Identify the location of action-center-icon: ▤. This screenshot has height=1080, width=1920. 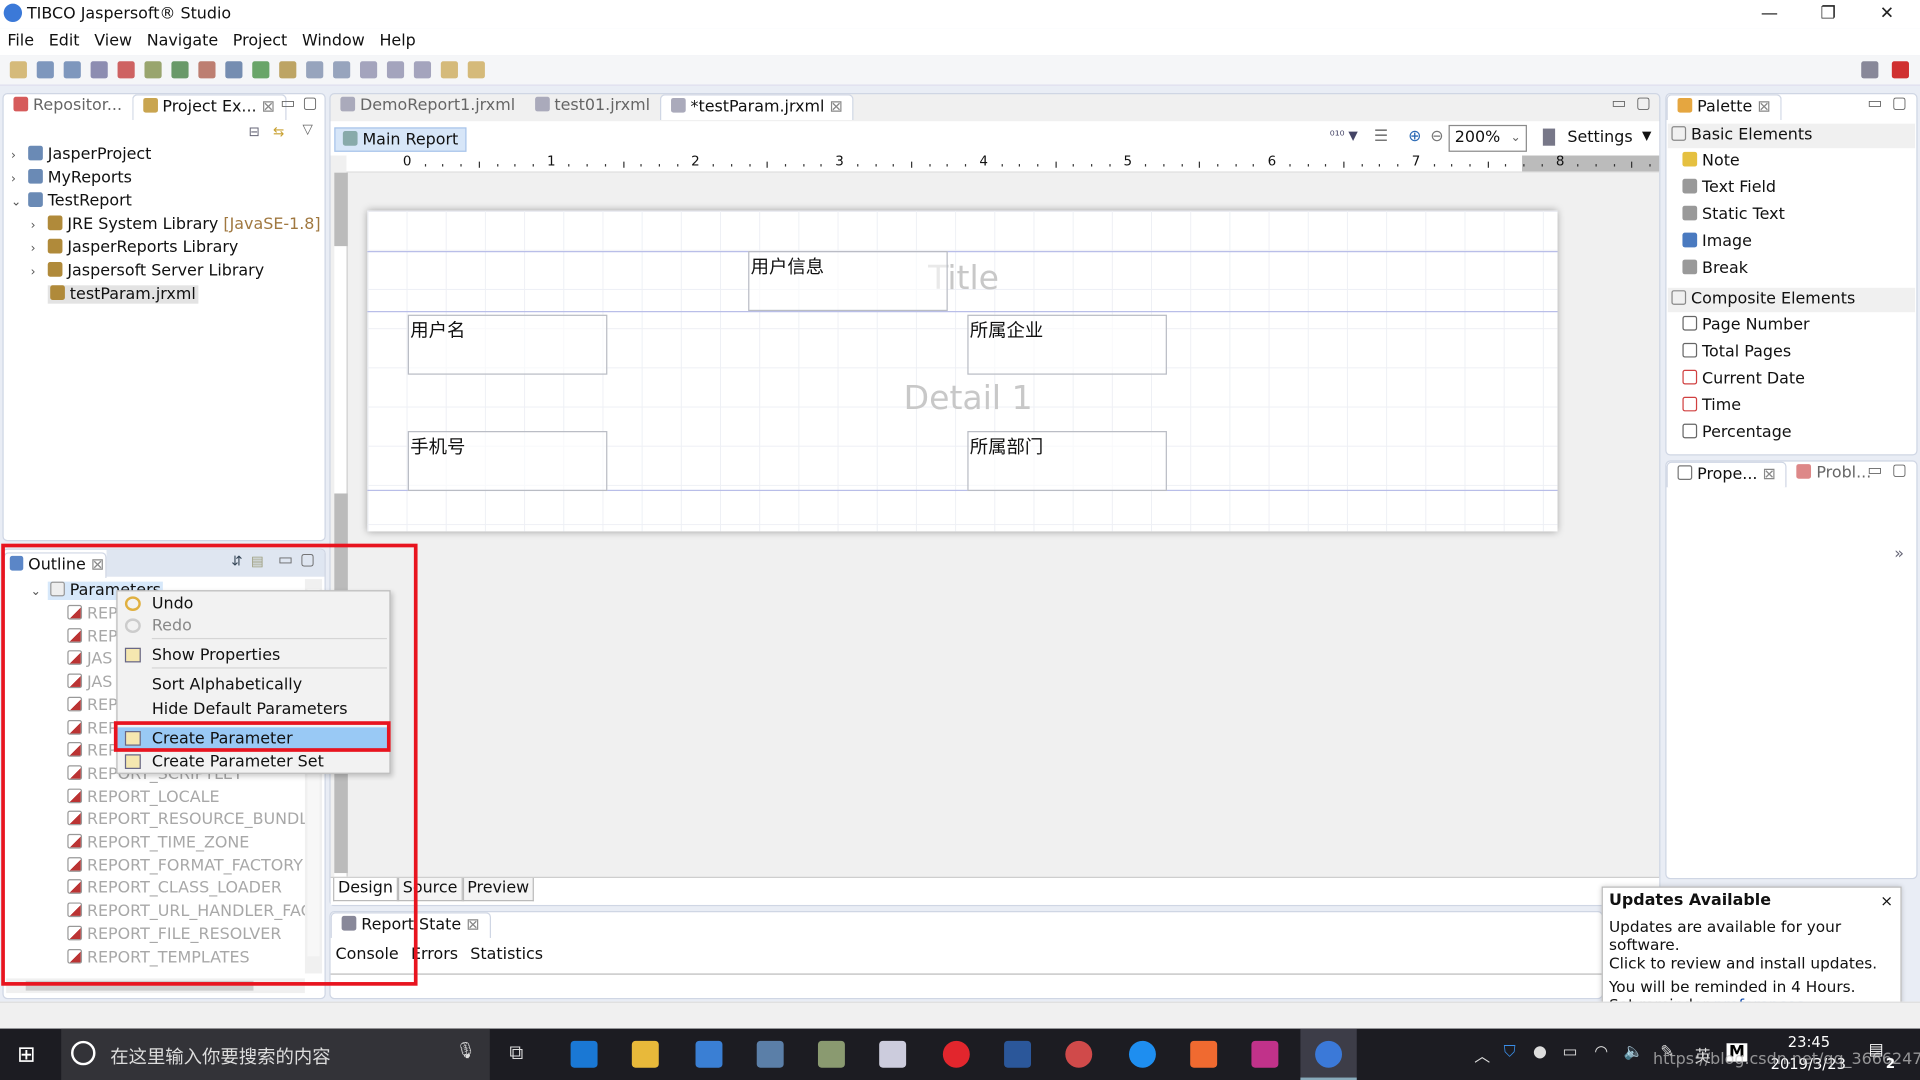
(1876, 1050).